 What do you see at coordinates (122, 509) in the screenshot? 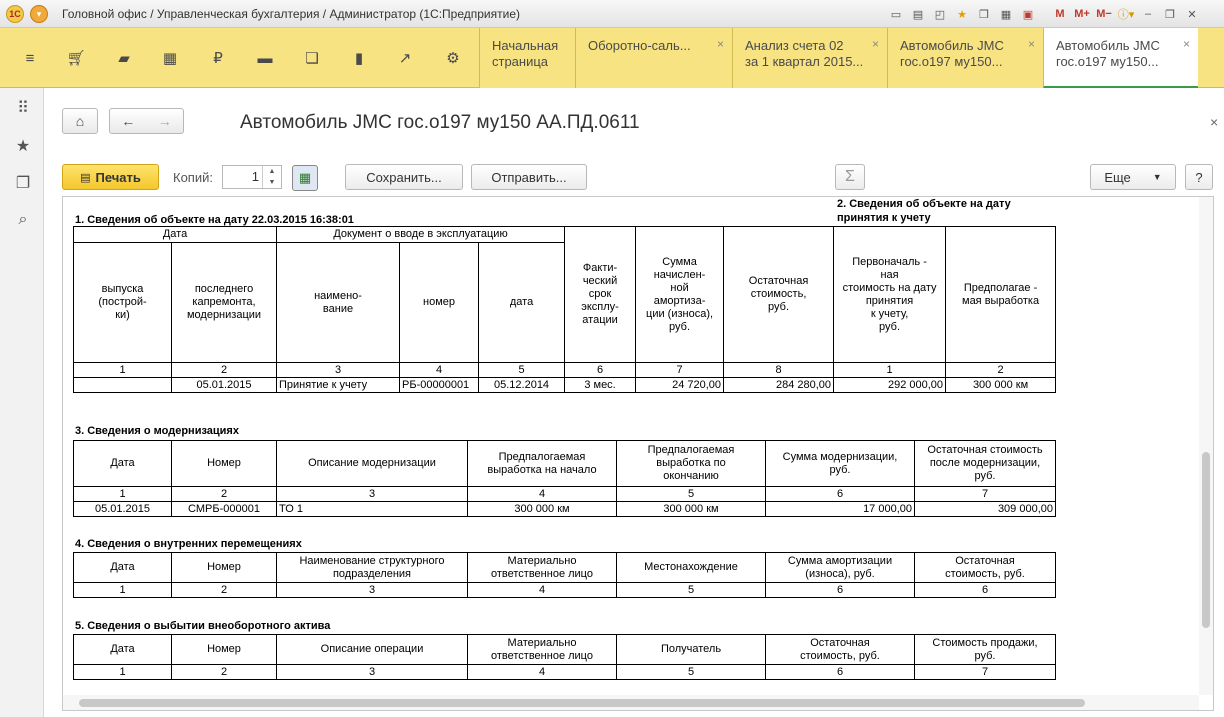
I see `table-cell: 05.01.2015` at bounding box center [122, 509].